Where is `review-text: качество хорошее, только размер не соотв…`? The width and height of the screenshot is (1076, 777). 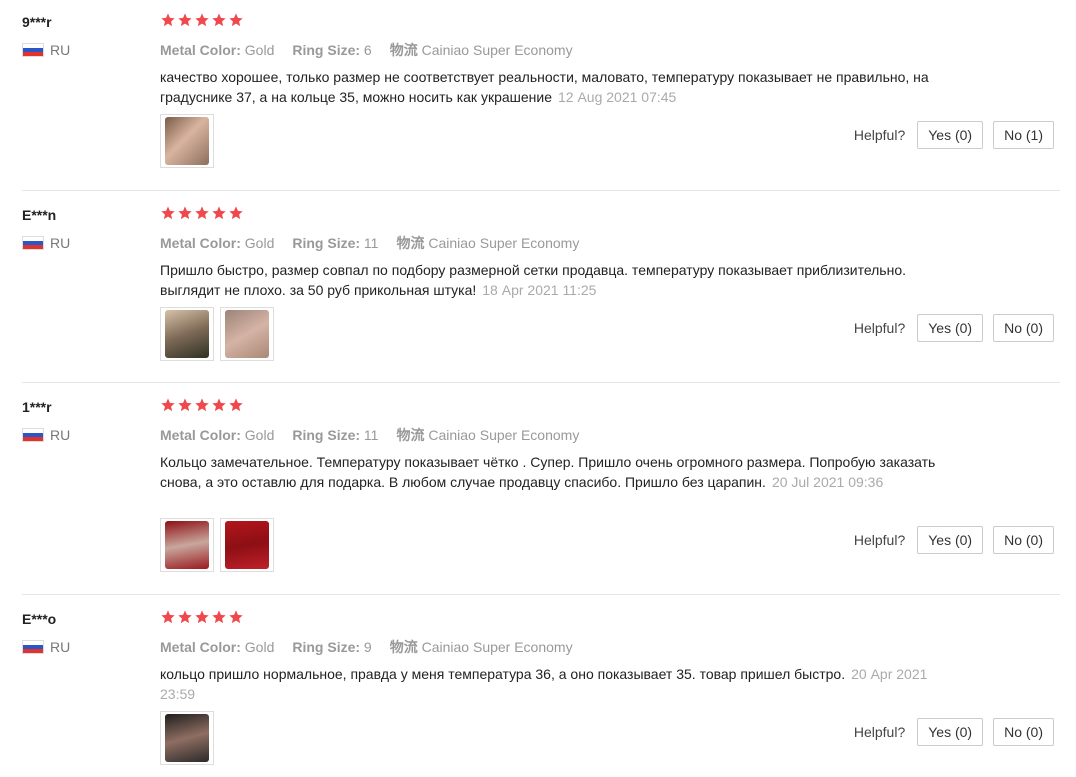
review-text: качество хорошее, только размер не соотв… is located at coordinates (560, 87).